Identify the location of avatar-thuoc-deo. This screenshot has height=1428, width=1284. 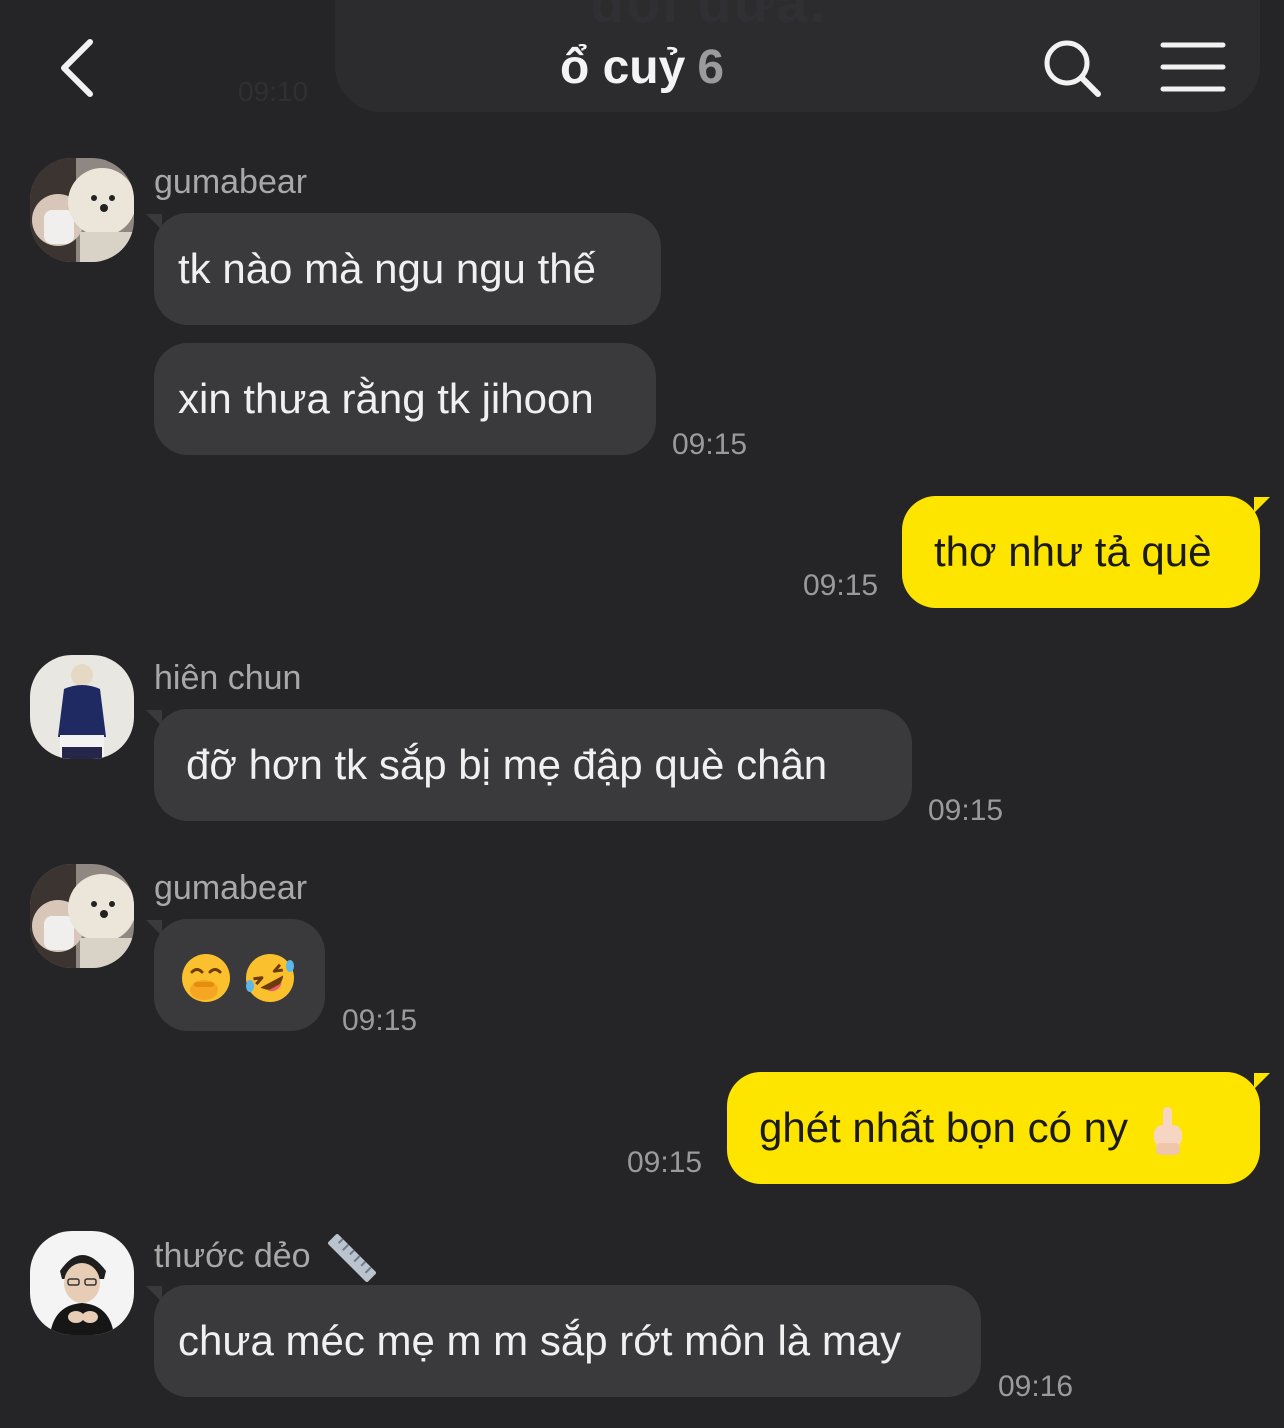
(82, 1283).